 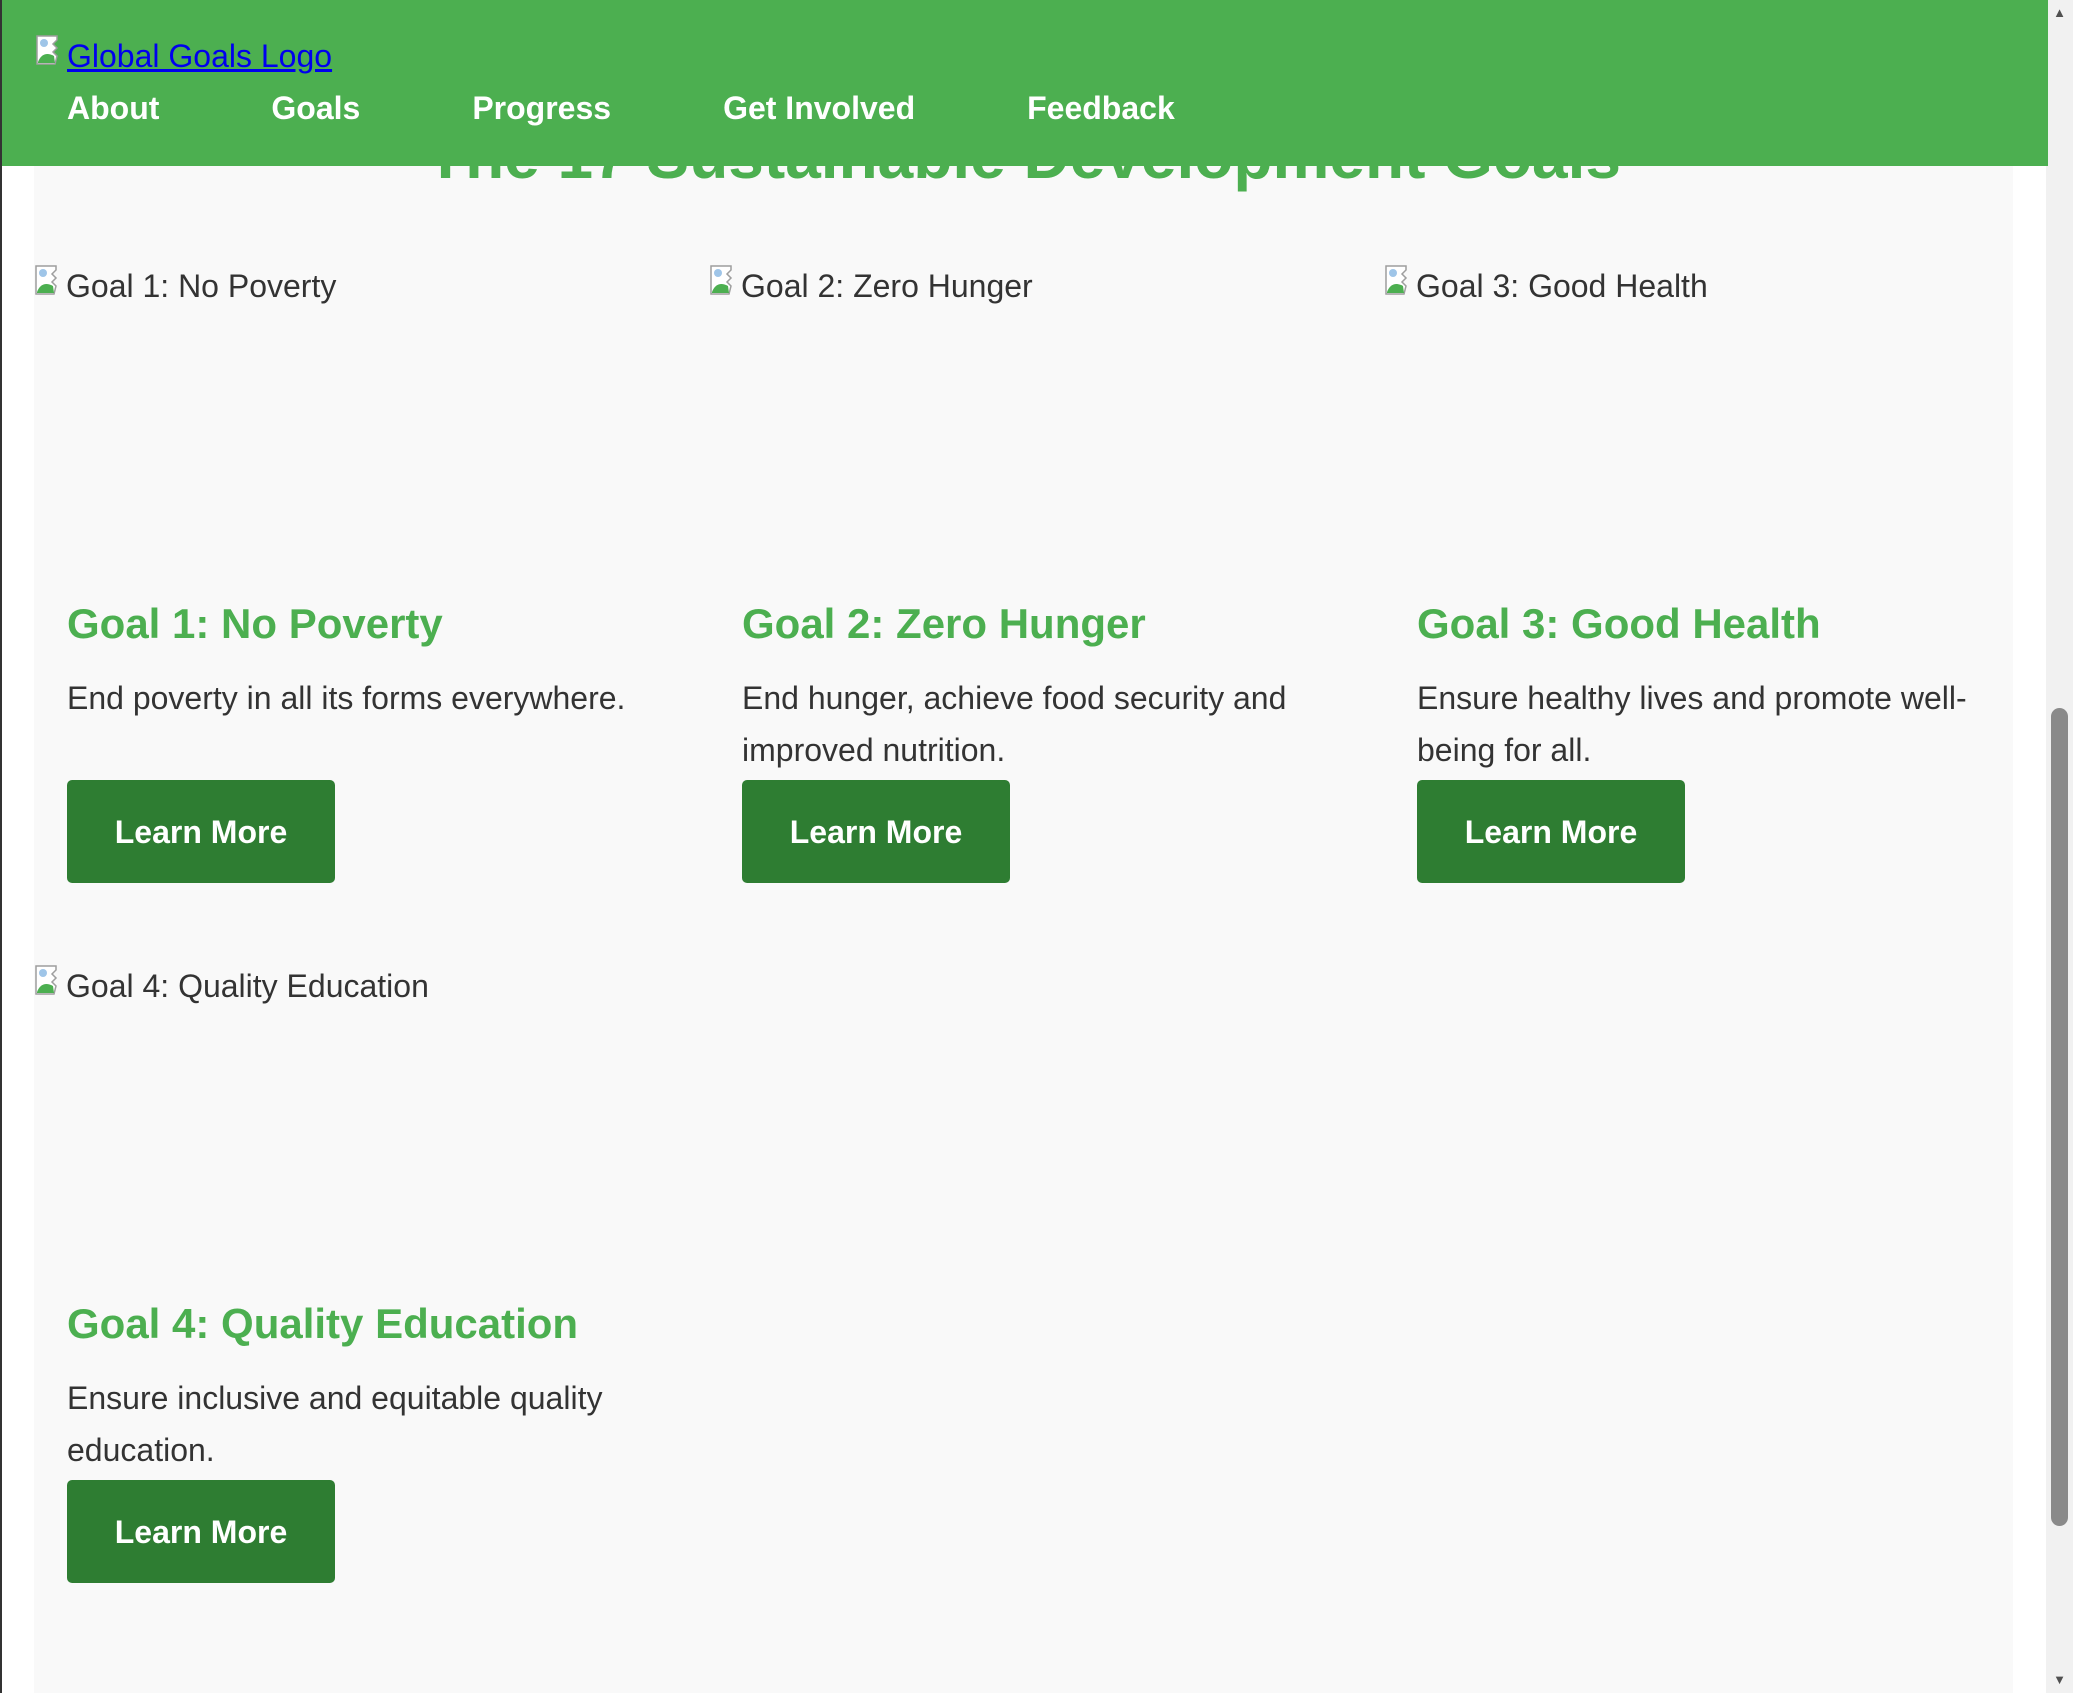 I want to click on nav-item-progress: Progress, so click(x=541, y=108).